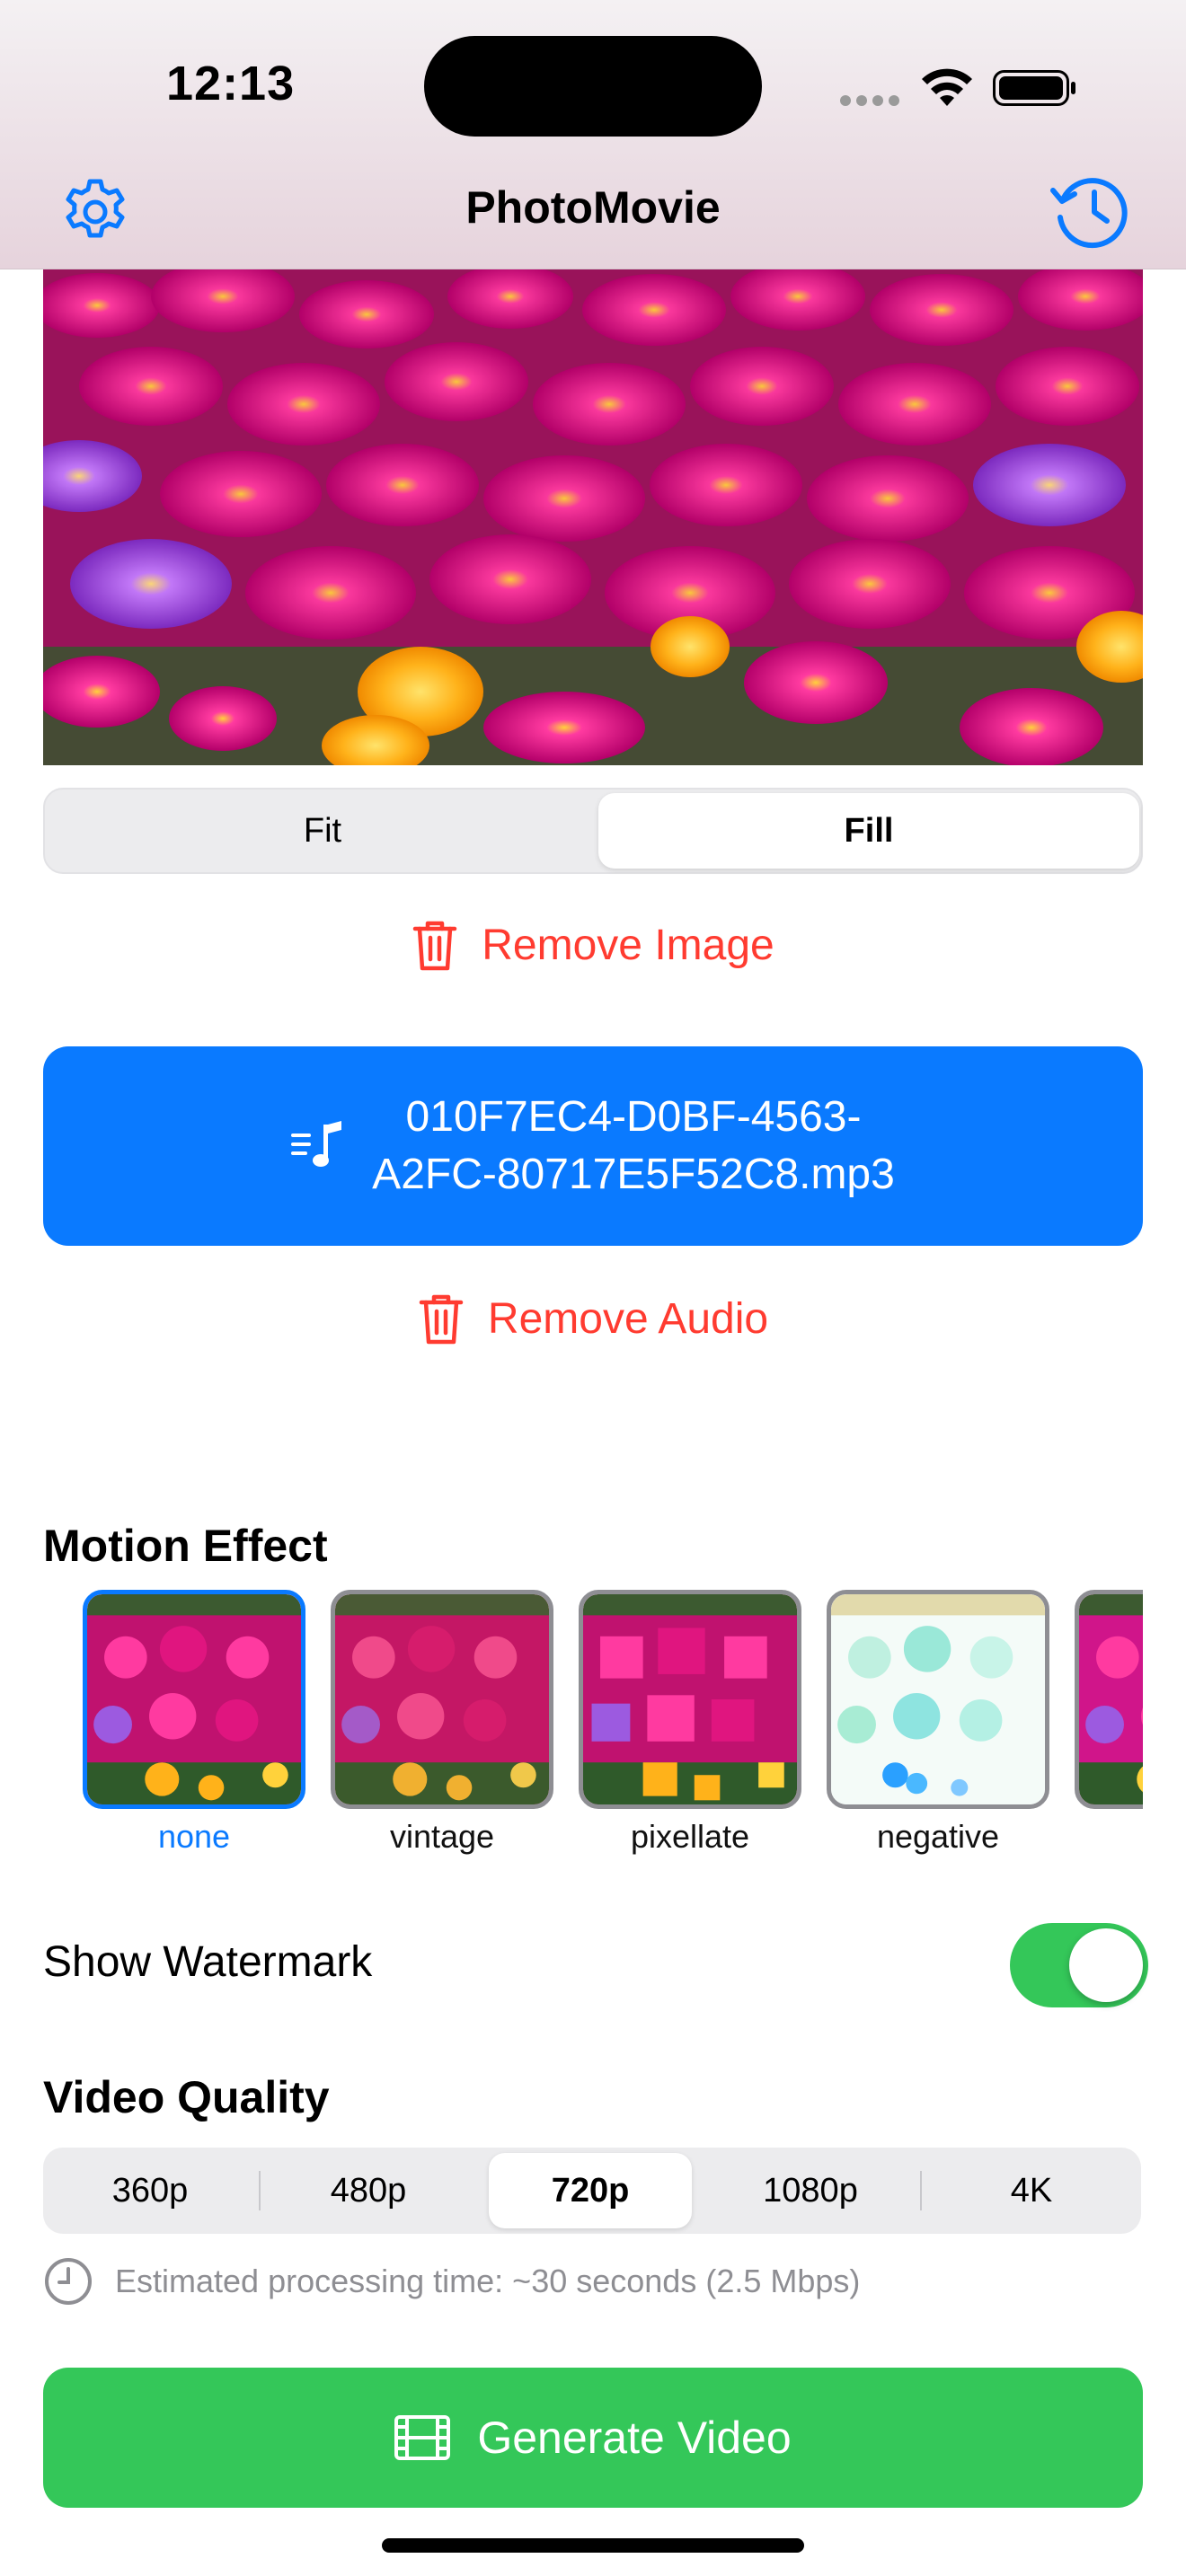 This screenshot has width=1186, height=2576. What do you see at coordinates (316, 1144) in the screenshot?
I see `music-list-icon` at bounding box center [316, 1144].